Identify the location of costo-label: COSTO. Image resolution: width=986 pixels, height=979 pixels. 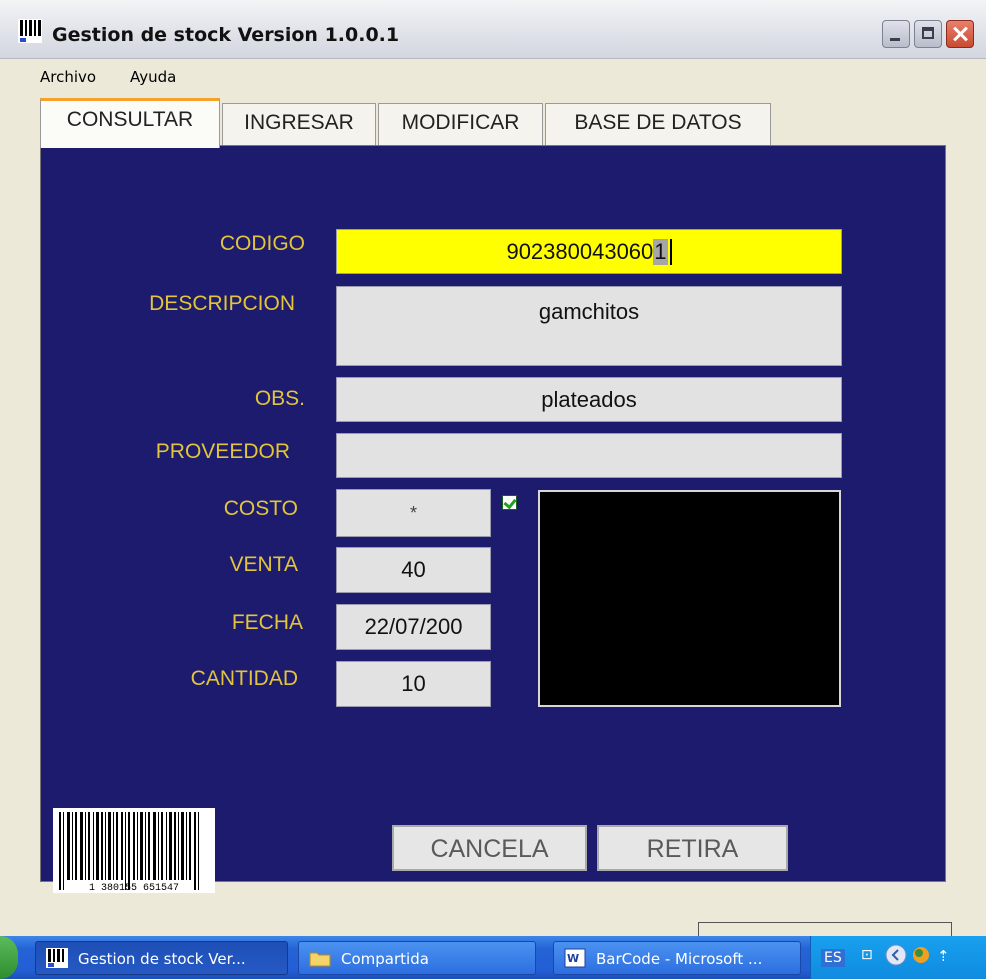
(260, 508).